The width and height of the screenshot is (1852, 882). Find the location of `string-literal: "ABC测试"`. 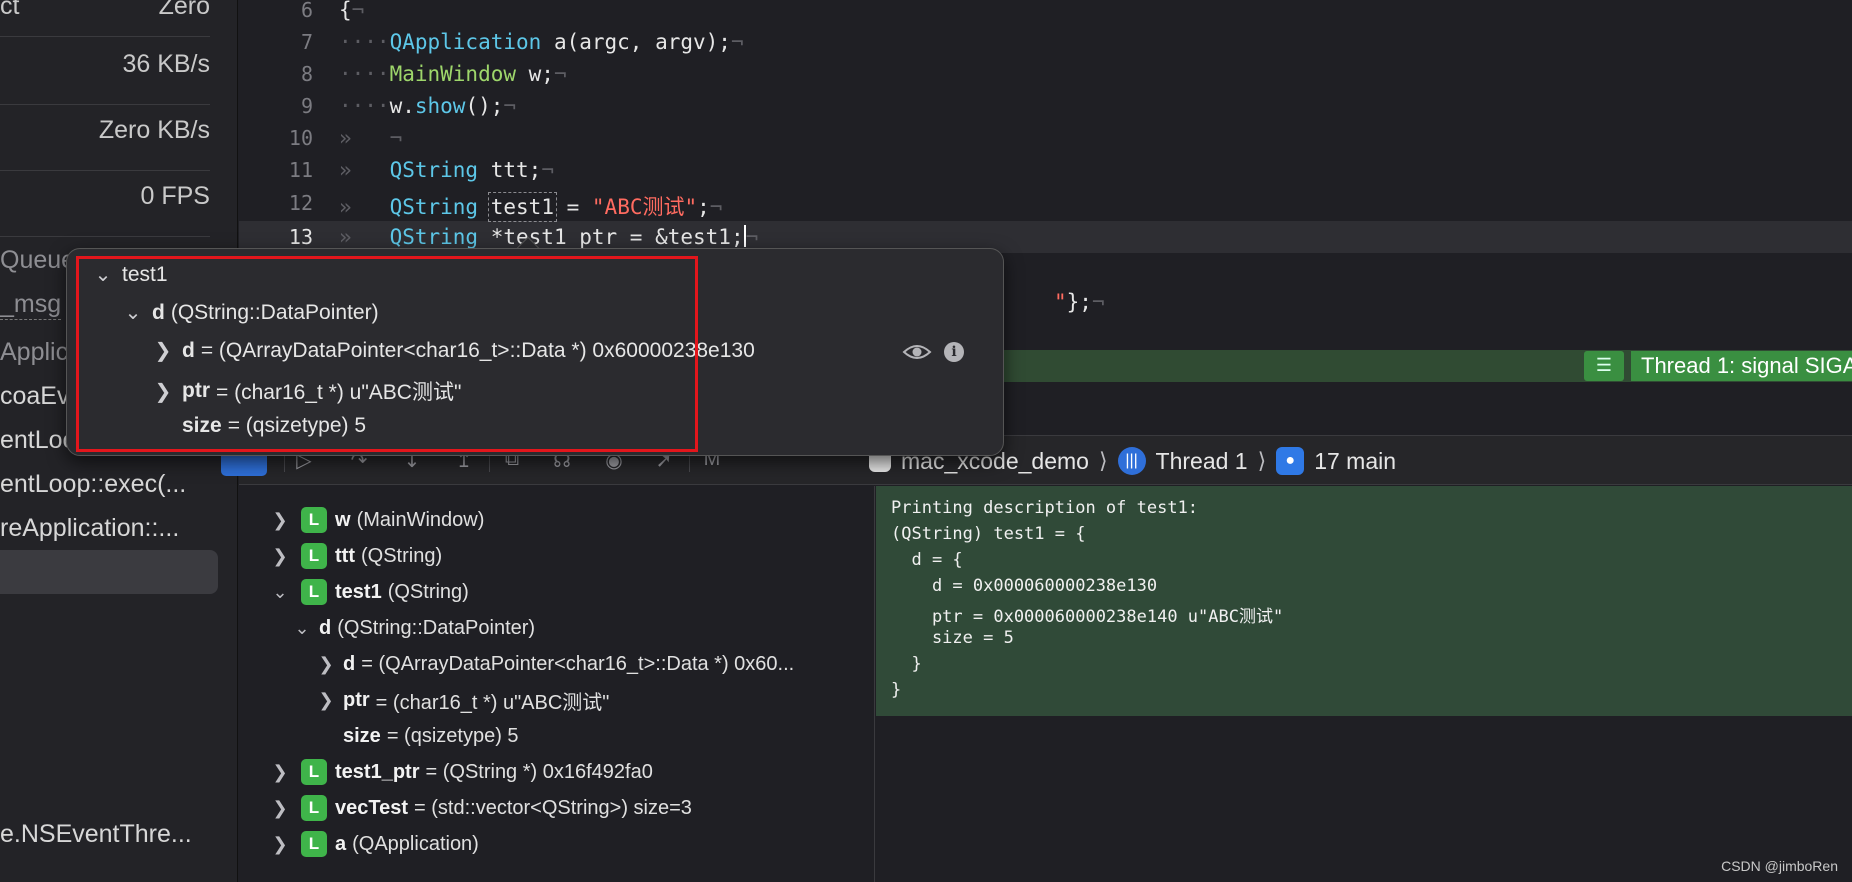

string-literal: "ABC测试" is located at coordinates (644, 207).